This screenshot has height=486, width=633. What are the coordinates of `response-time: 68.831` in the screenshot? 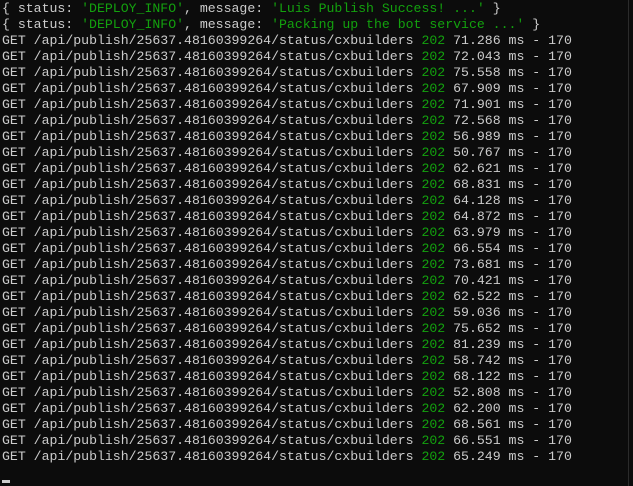 It's located at (477, 184).